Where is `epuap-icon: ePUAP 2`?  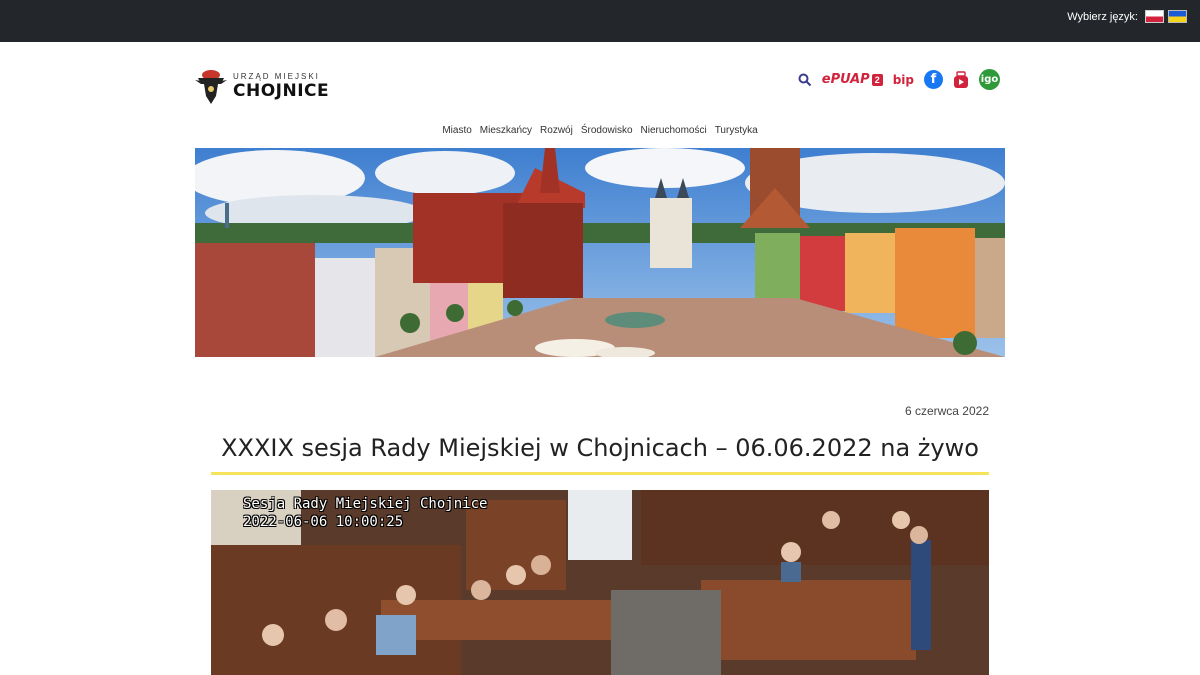
epuap-icon: ePUAP 2 is located at coordinates (852, 79).